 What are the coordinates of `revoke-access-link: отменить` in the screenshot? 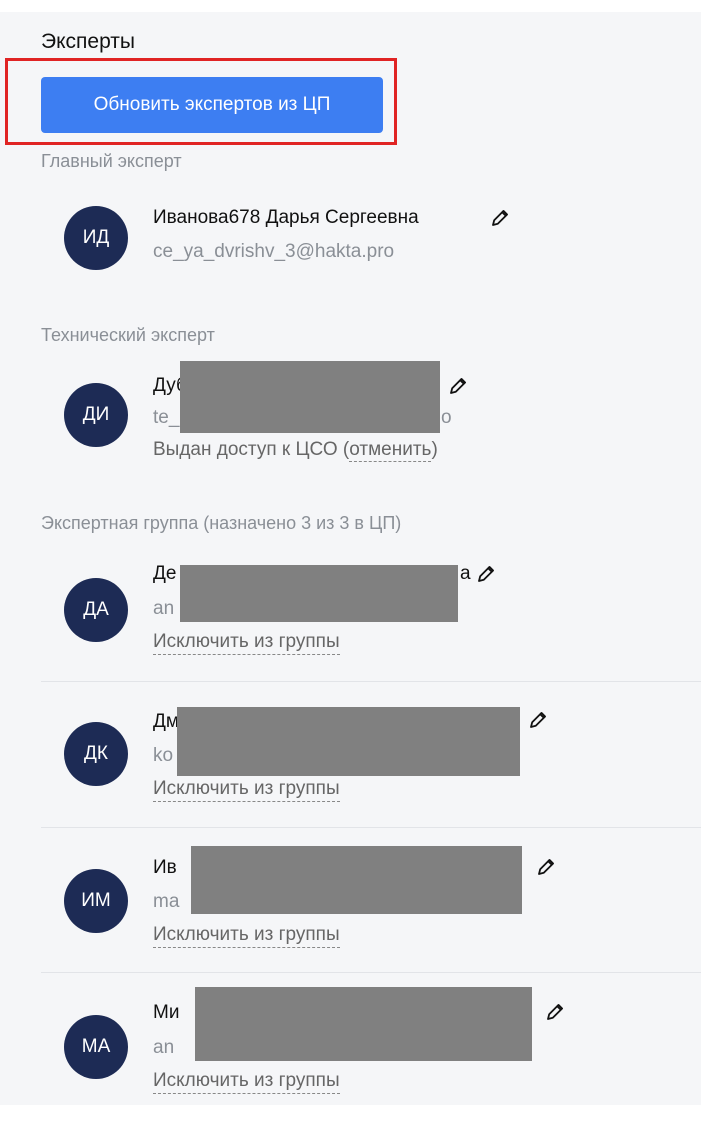 It's located at (390, 450).